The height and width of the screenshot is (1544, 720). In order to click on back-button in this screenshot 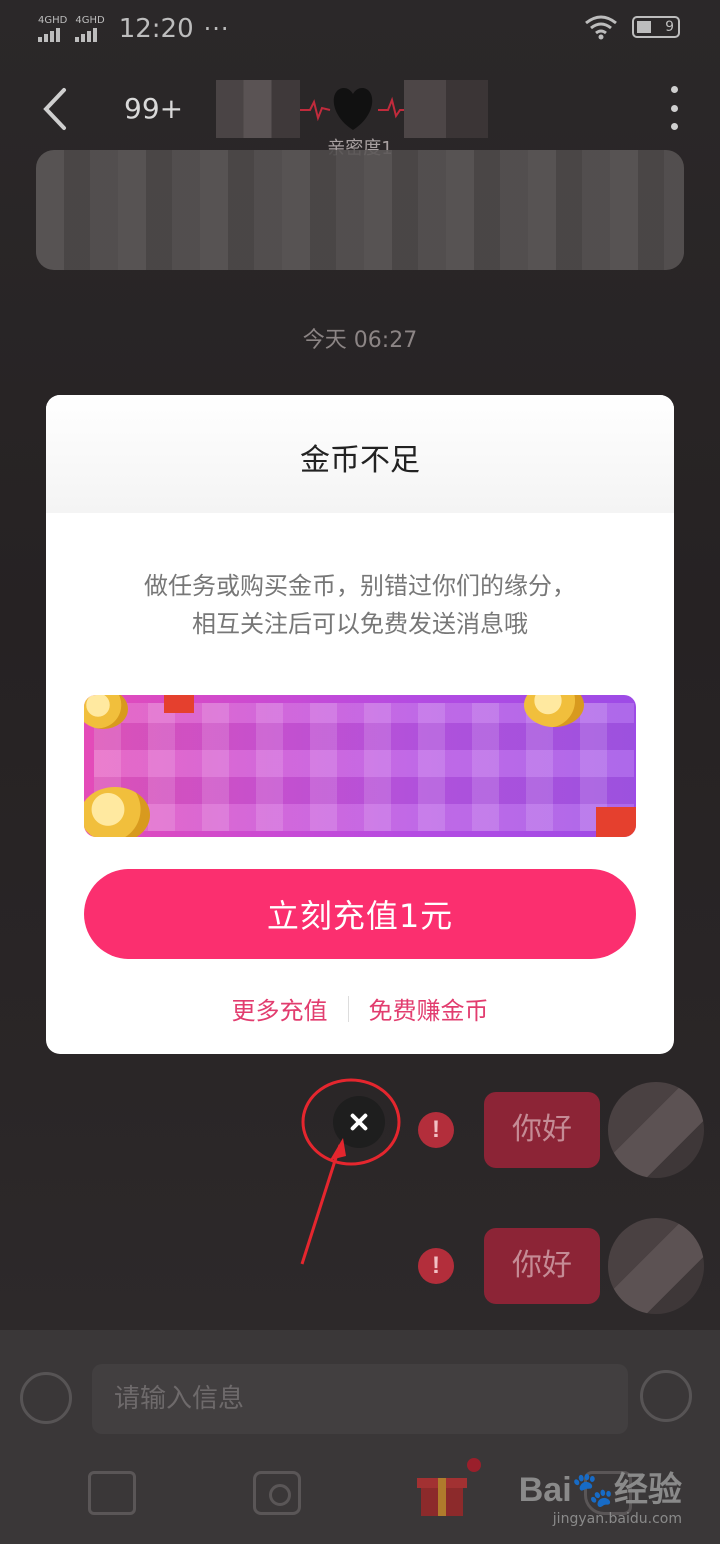, I will do `click(56, 109)`.